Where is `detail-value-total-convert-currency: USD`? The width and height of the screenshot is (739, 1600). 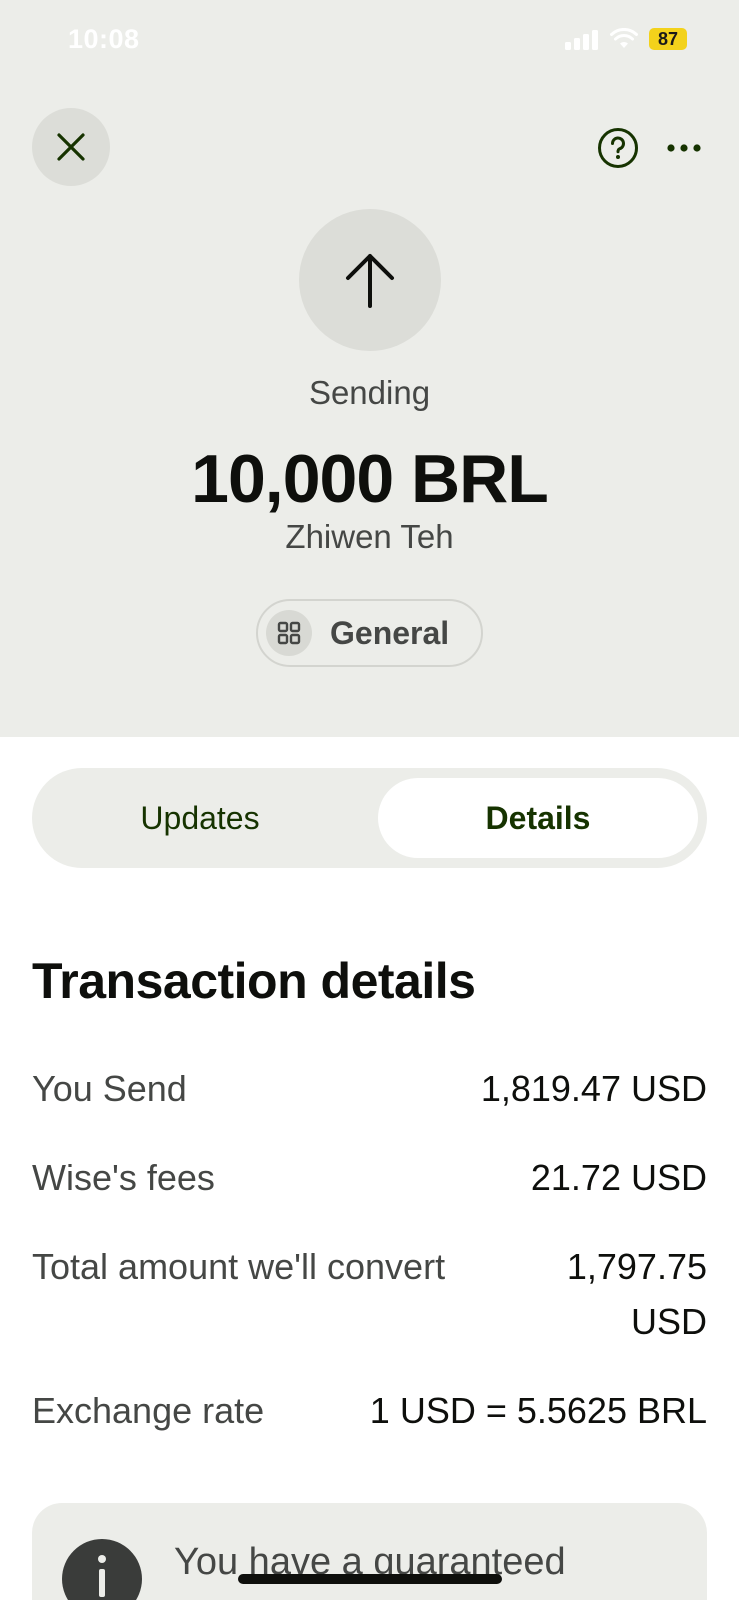 detail-value-total-convert-currency: USD is located at coordinates (668, 1321).